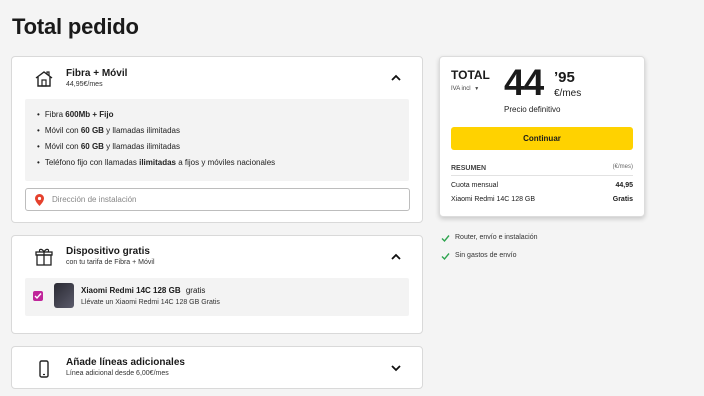  What do you see at coordinates (622, 199) in the screenshot?
I see `summary-row-value: Gratis` at bounding box center [622, 199].